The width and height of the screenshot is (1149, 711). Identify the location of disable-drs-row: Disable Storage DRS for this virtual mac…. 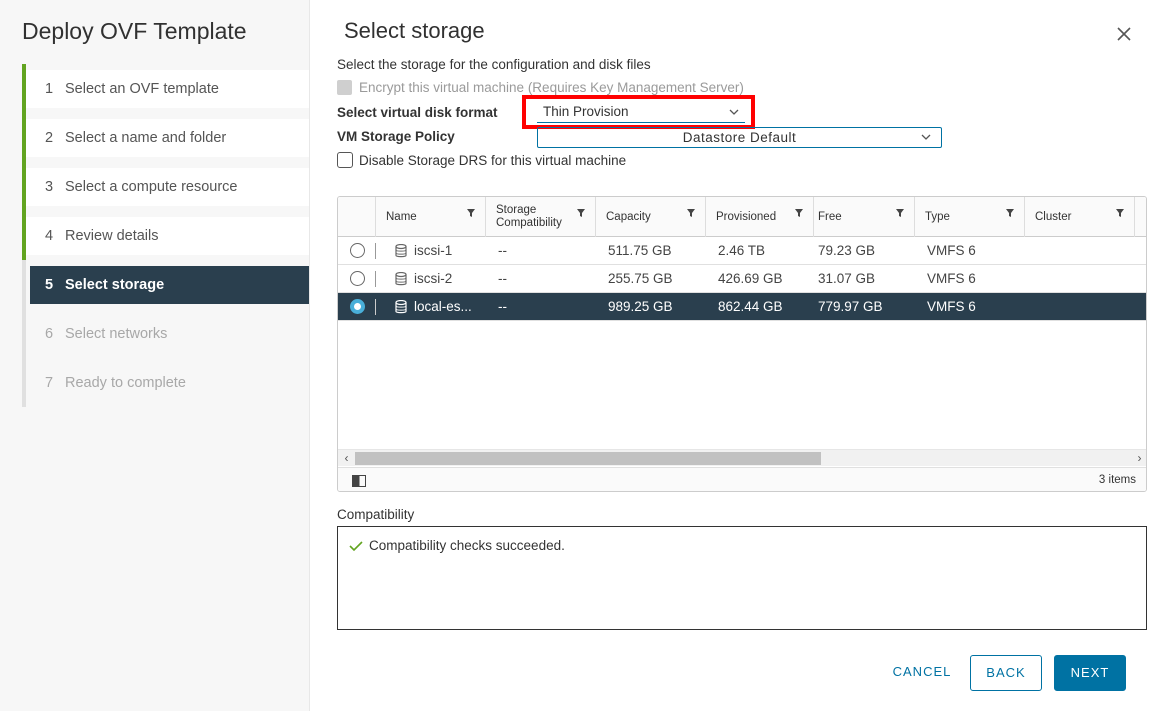
(481, 160).